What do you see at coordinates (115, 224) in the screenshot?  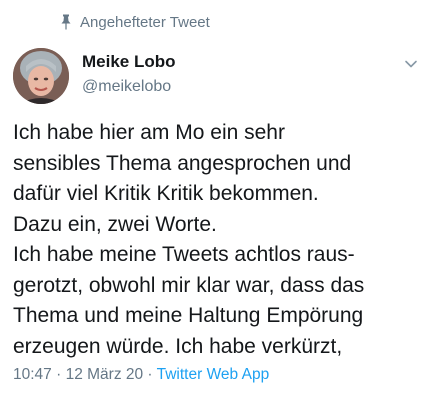 I see `tweet-line: Dazu ein, zwei Worte.` at bounding box center [115, 224].